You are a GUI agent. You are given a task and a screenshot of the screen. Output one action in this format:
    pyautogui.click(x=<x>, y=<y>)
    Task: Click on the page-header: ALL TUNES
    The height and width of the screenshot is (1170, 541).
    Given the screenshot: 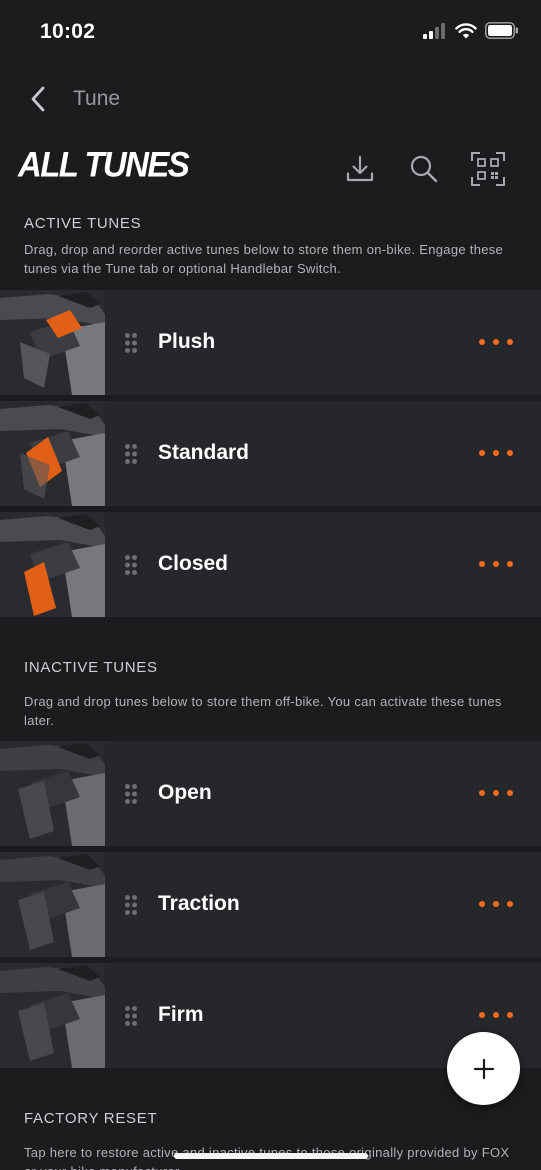 What is the action you would take?
    pyautogui.click(x=270, y=168)
    